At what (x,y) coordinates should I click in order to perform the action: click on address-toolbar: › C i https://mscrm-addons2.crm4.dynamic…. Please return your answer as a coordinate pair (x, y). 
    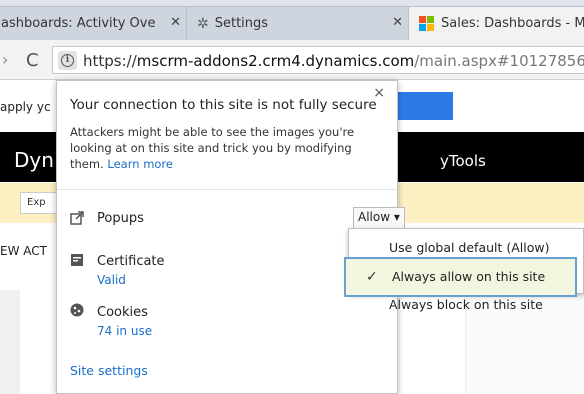
    Looking at the image, I should click on (292, 60).